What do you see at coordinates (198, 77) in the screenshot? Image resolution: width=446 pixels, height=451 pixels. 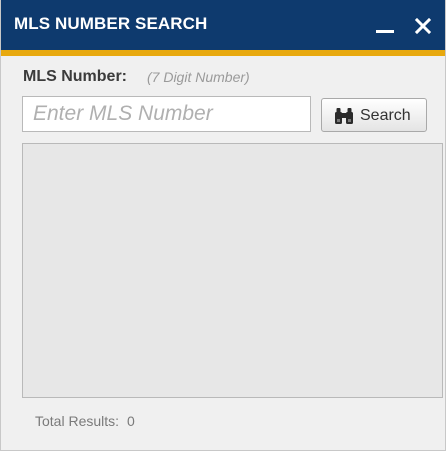 I see `mls-number-hint: (7 Digit Number)` at bounding box center [198, 77].